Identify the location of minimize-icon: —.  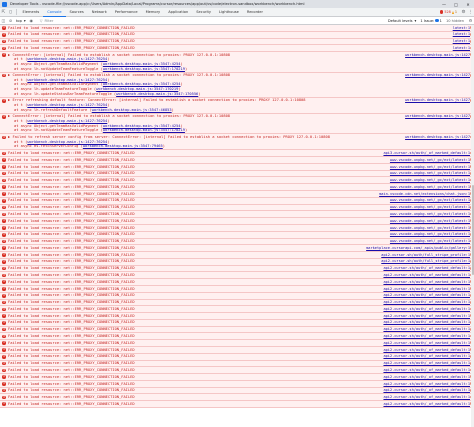
(444, 4).